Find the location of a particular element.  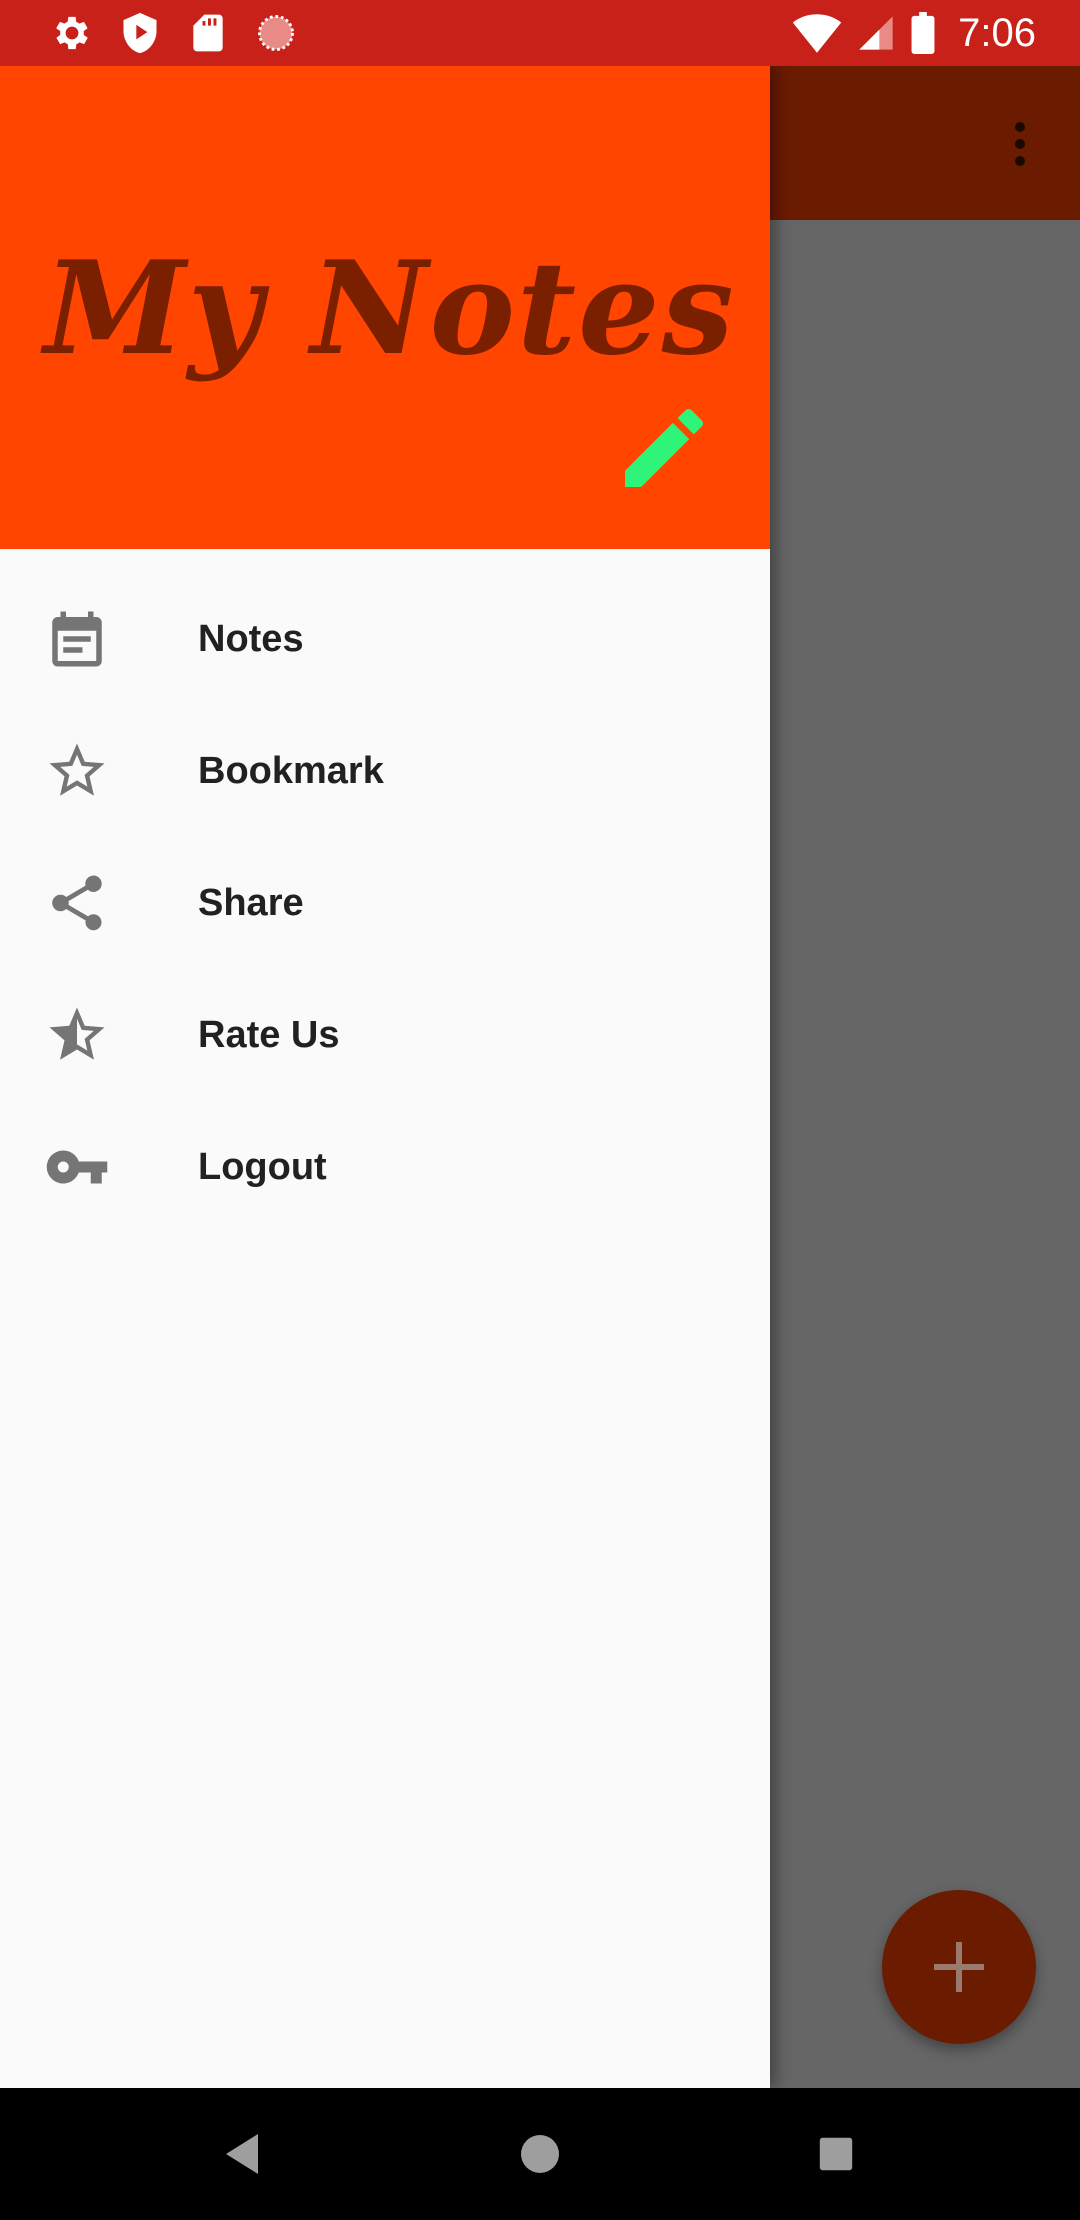

sd-card-icon is located at coordinates (208, 33).